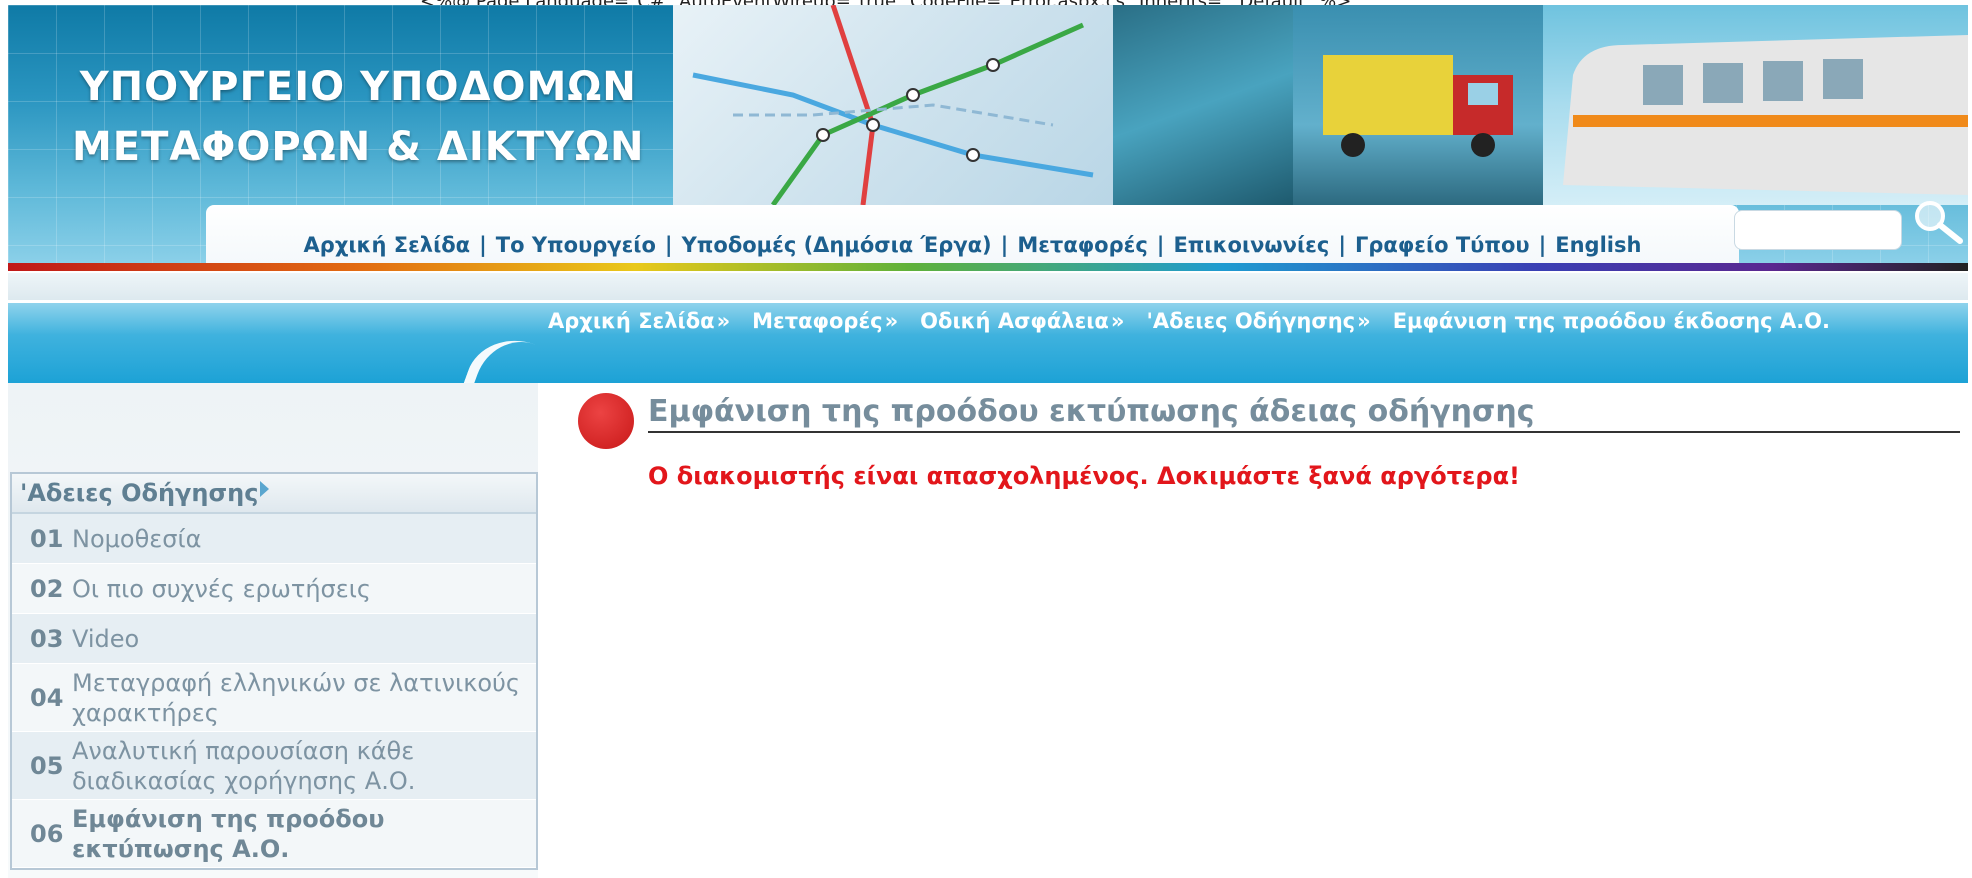 The height and width of the screenshot is (878, 1972). I want to click on magnifier-icon, so click(1937, 221).